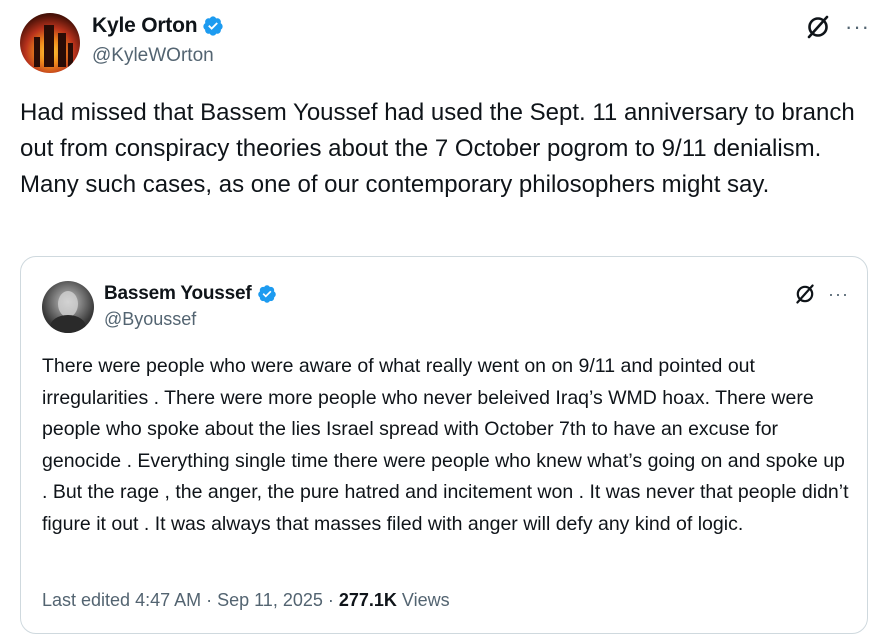 Image resolution: width=894 pixels, height=644 pixels. Describe the element at coordinates (68, 307) in the screenshot. I see `quoted-author-avatar` at that location.